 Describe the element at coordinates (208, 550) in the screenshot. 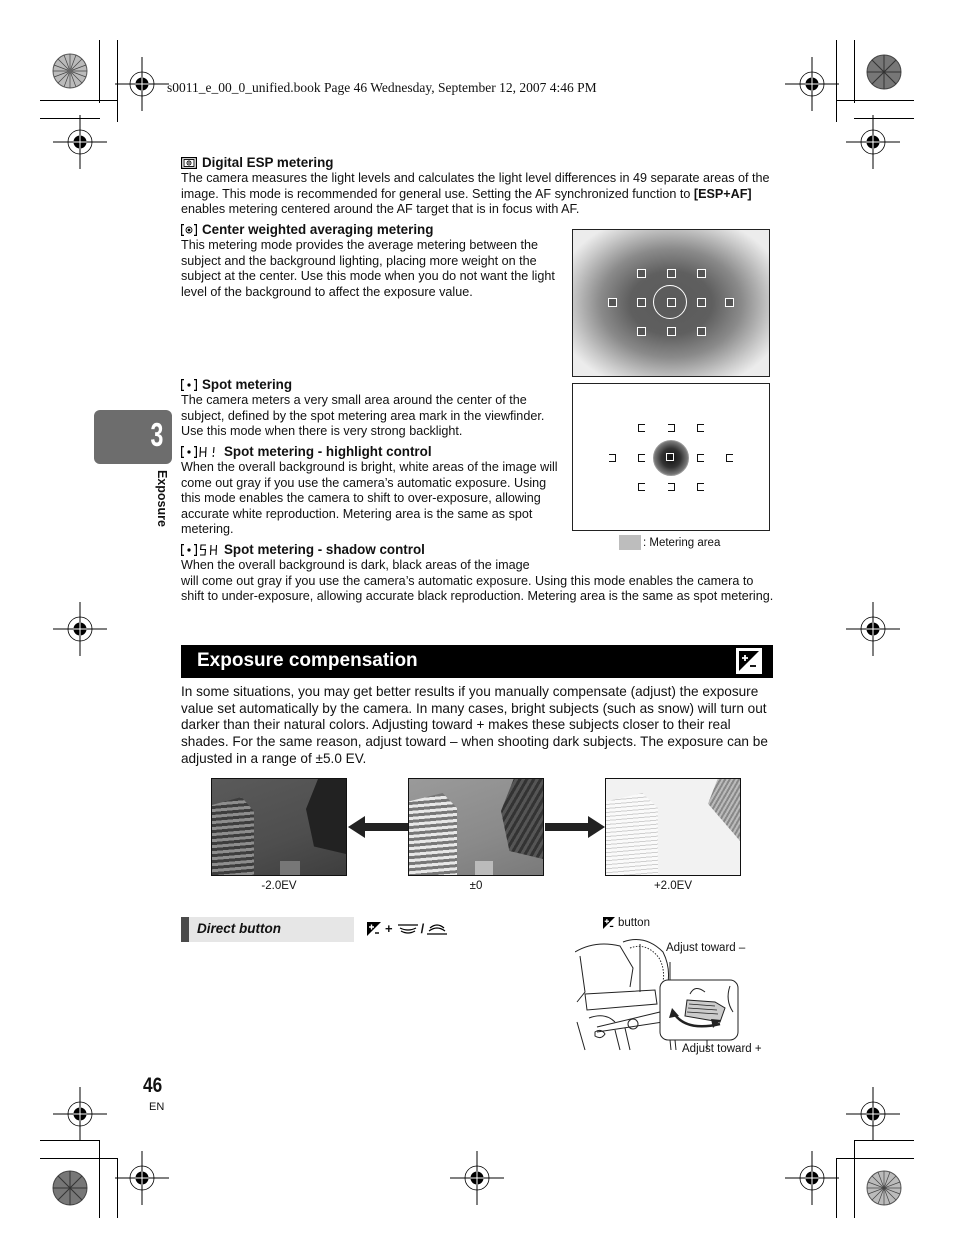

I see `shadow-sh-icon` at that location.